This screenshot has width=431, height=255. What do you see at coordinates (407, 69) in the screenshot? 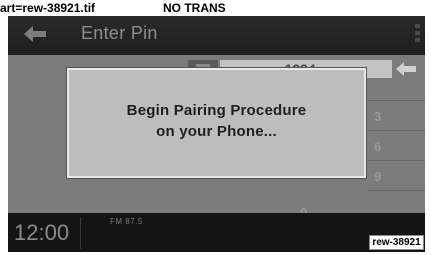
I see `backspace-icon` at bounding box center [407, 69].